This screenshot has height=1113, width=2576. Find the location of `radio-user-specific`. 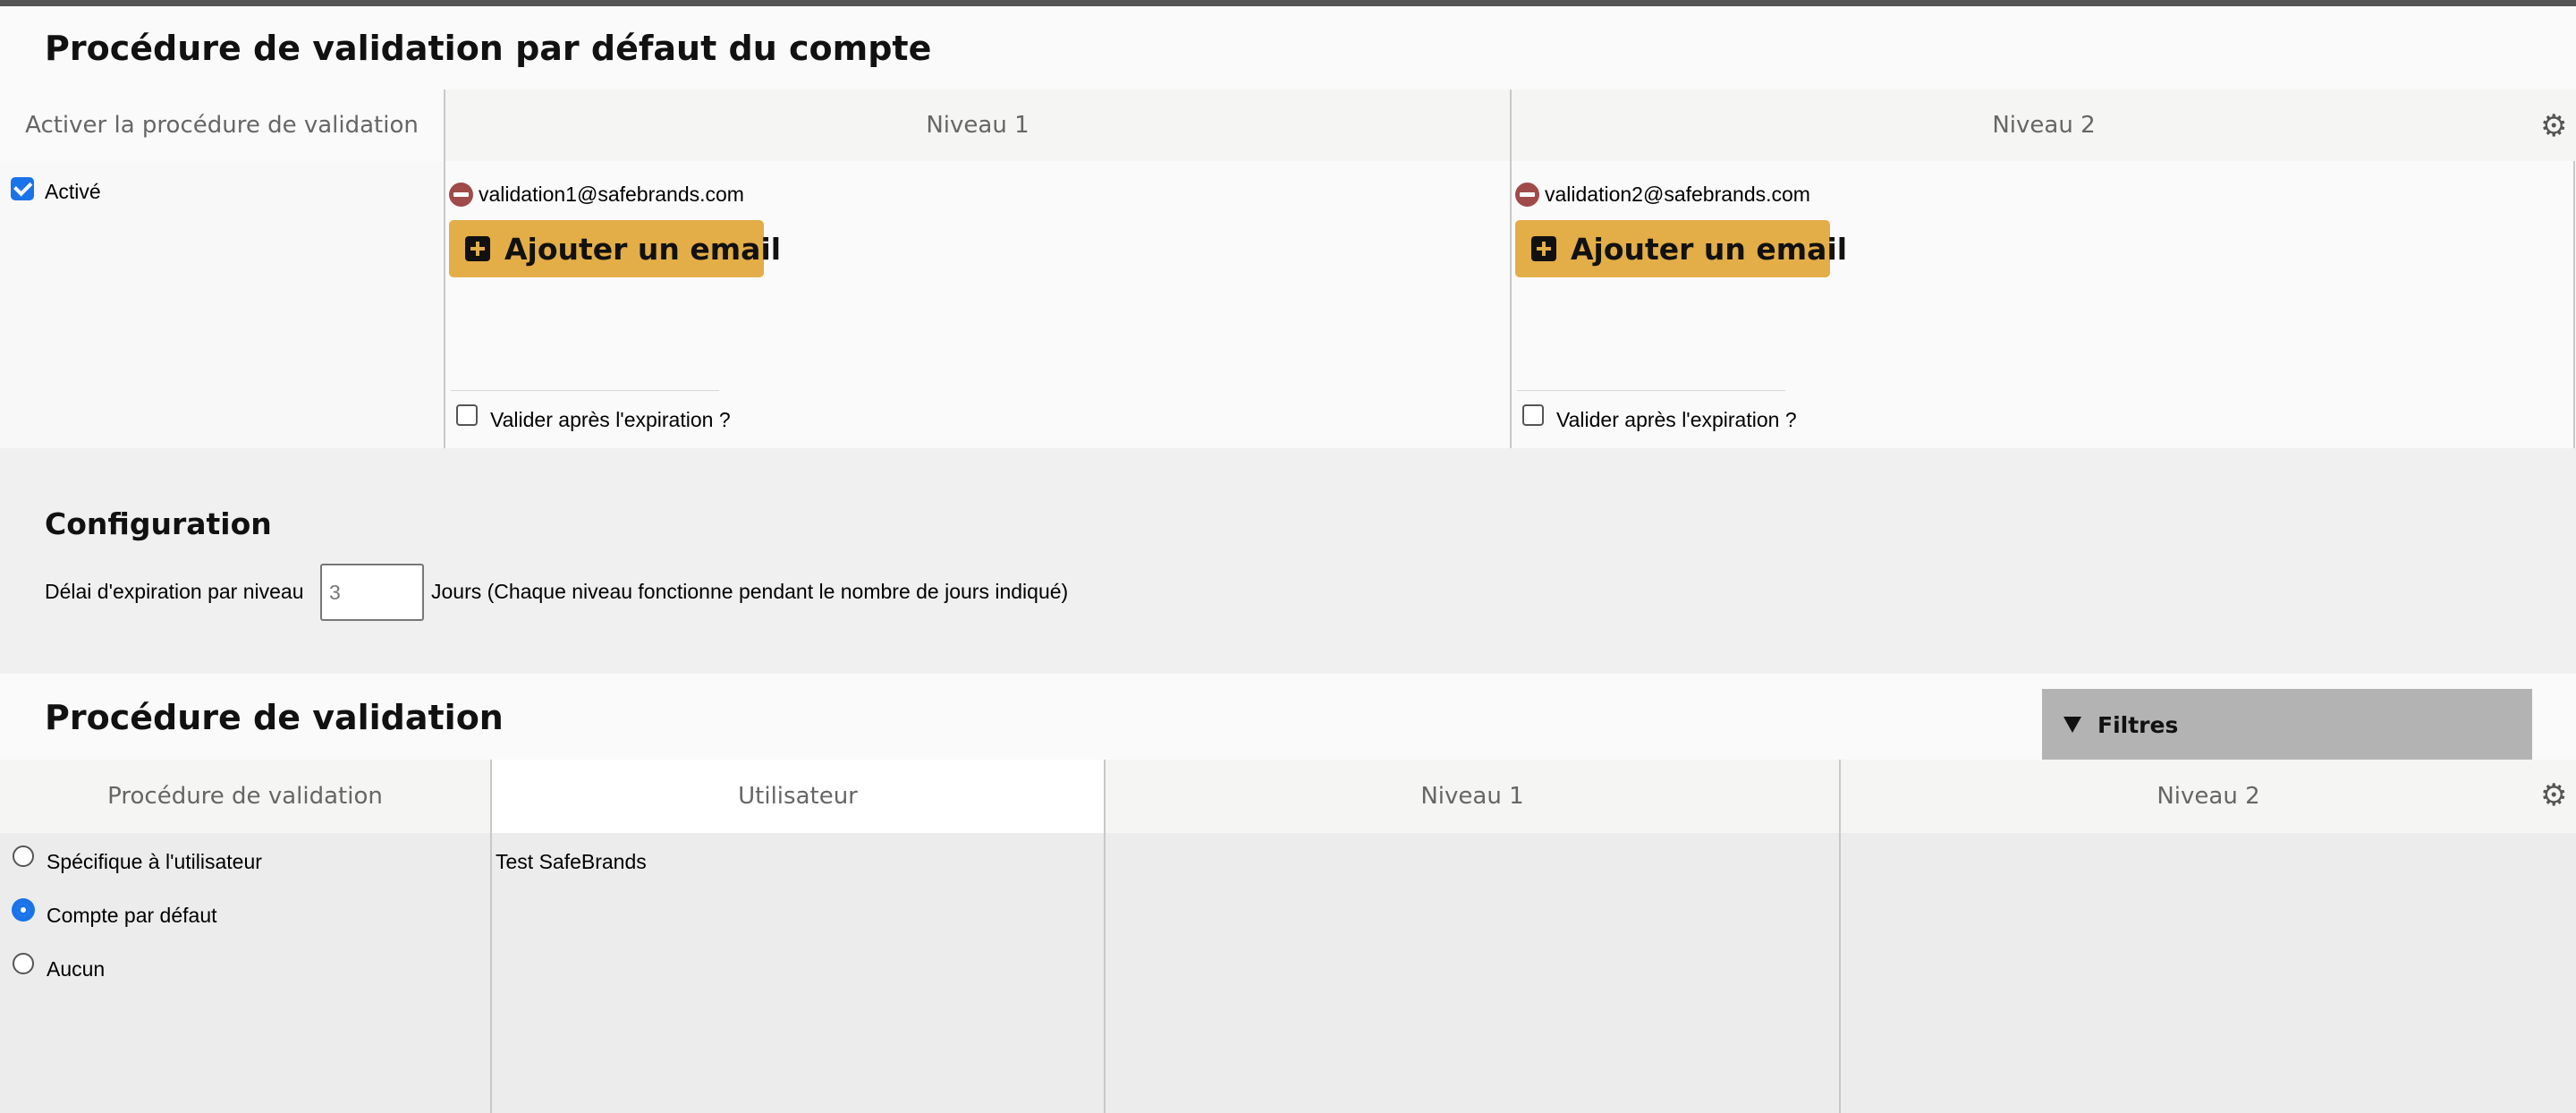

radio-user-specific is located at coordinates (23, 856).